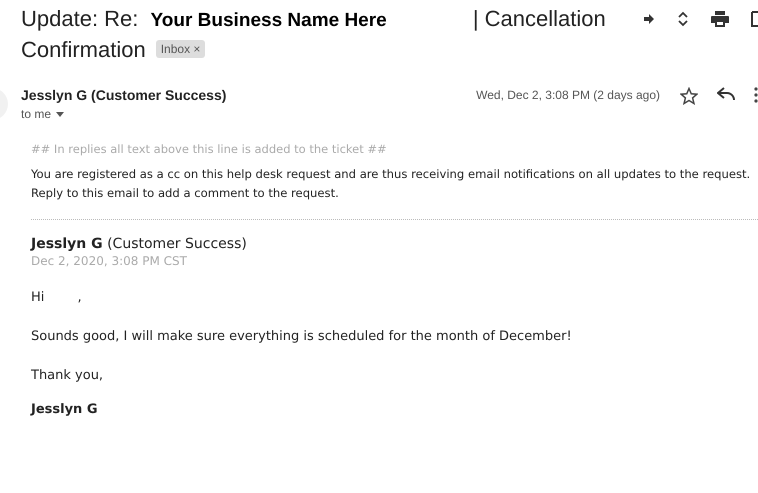 The width and height of the screenshot is (758, 493). I want to click on inbox-label: Inbox ×, so click(181, 49).